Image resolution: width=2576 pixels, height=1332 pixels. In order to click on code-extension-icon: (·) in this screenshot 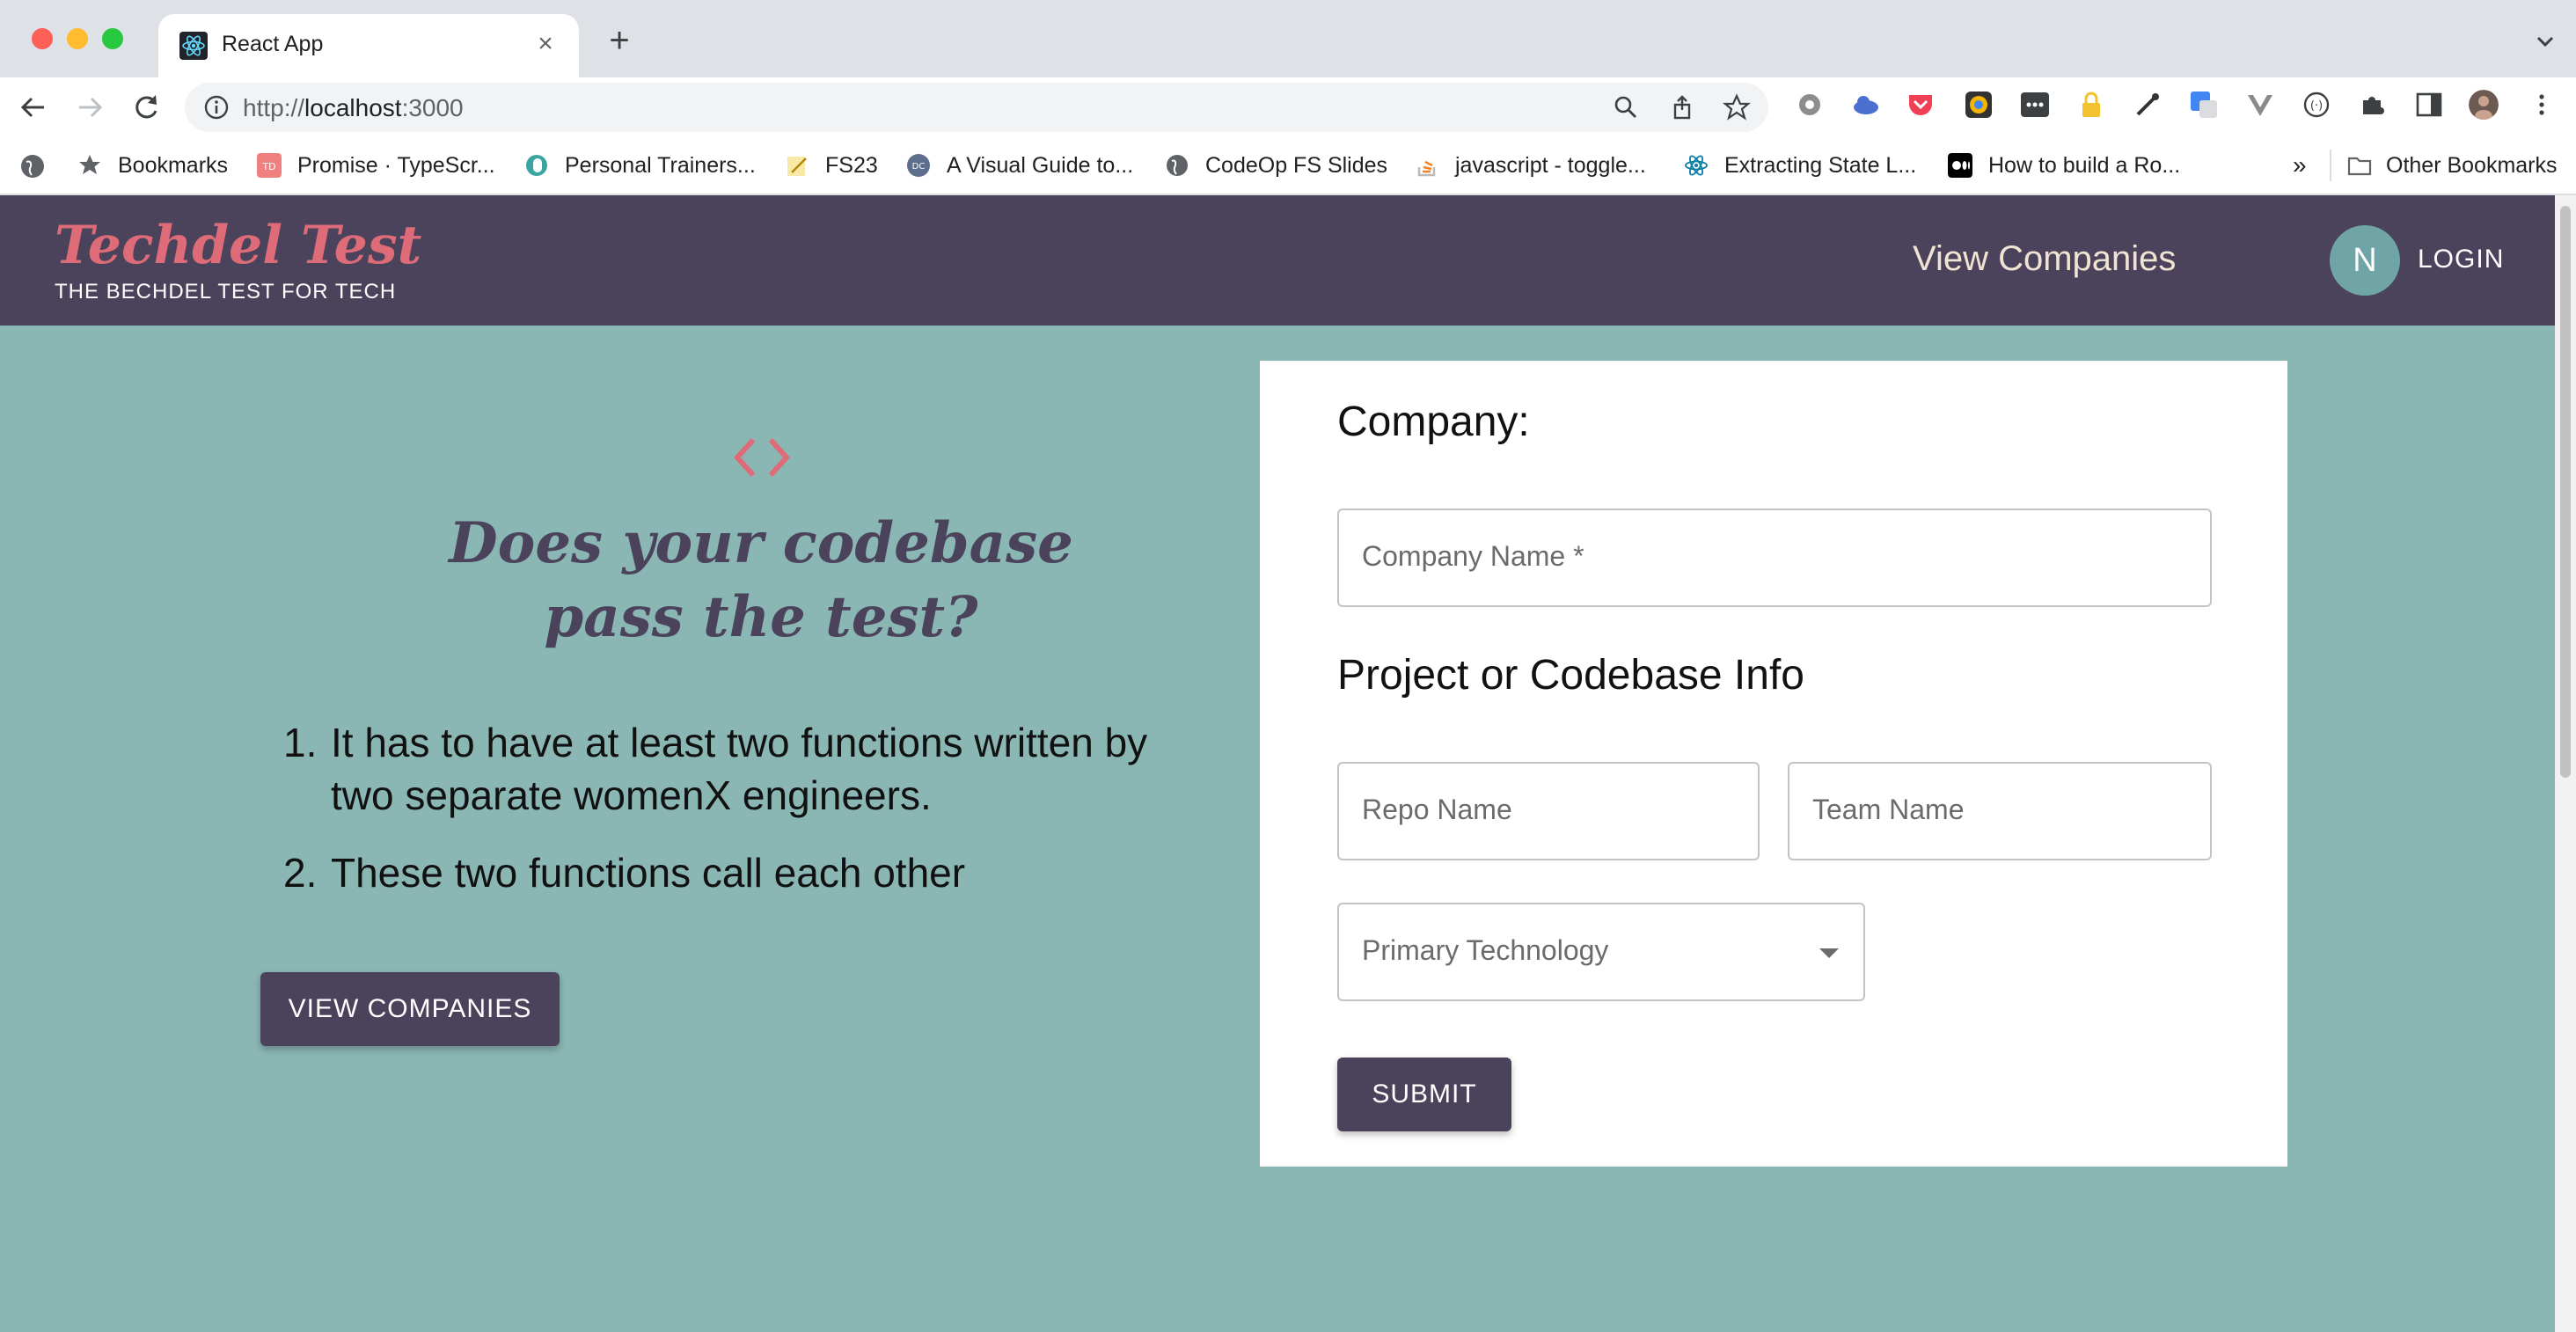, I will do `click(2316, 105)`.